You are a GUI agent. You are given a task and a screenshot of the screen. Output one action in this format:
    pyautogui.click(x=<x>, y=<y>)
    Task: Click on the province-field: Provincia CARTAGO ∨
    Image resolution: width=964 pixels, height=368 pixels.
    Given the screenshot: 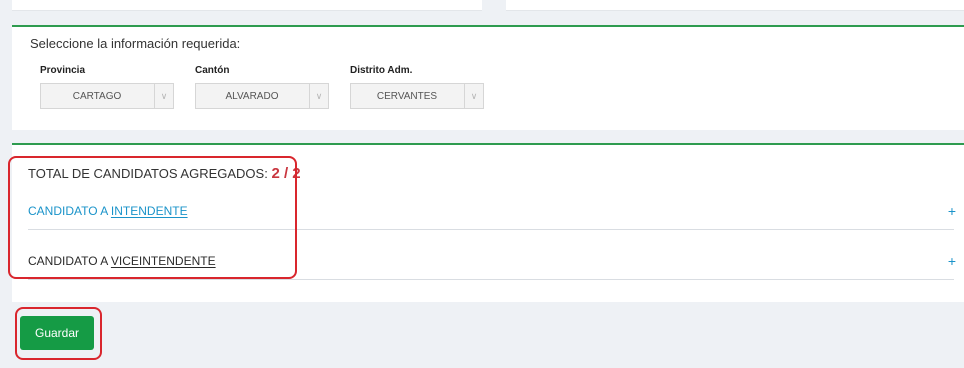 What is the action you would take?
    pyautogui.click(x=107, y=87)
    